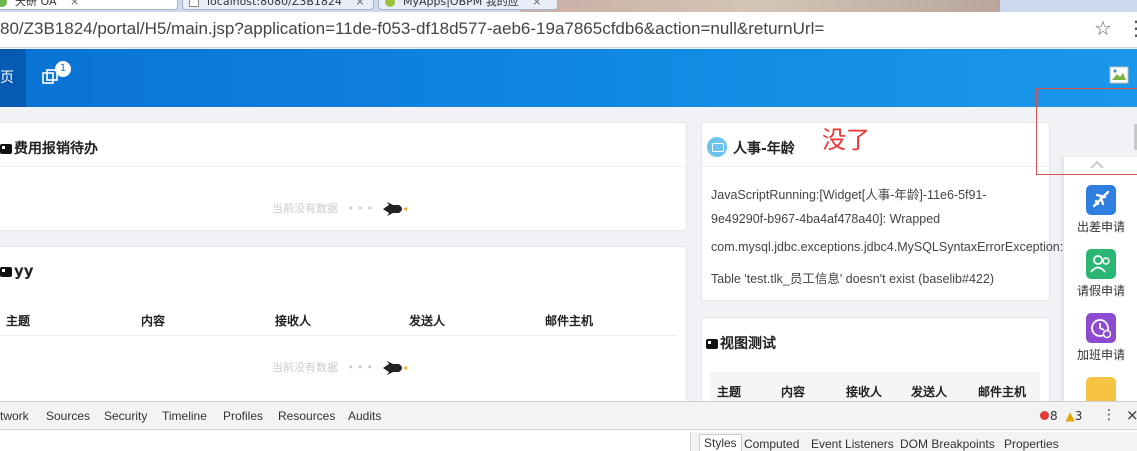 The height and width of the screenshot is (451, 1137). Describe the element at coordinates (748, 344) in the screenshot. I see `panel-title-text: 视图测试` at that location.